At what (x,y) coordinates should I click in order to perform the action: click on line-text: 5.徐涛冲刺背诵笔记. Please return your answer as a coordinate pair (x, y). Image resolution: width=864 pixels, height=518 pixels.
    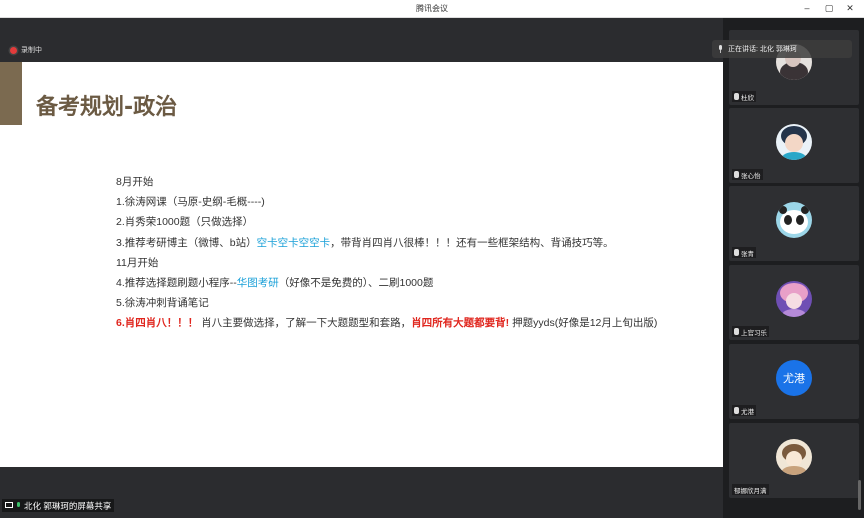
    Looking at the image, I should click on (162, 303).